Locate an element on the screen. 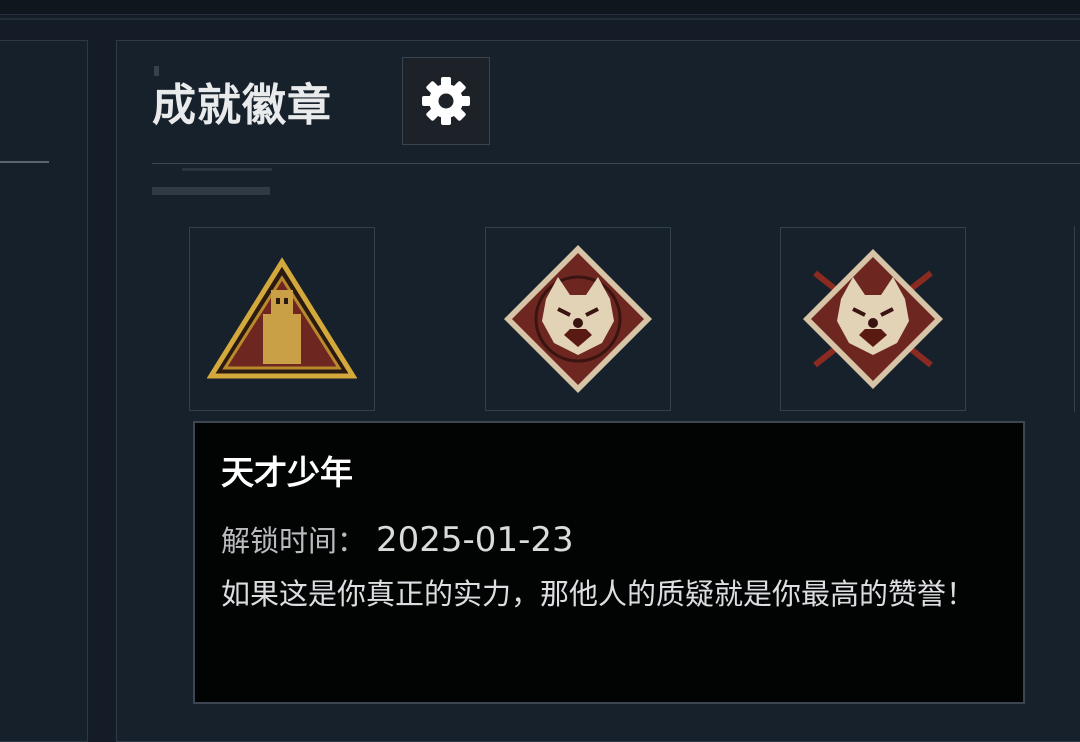  unlock-date: 2025-01-23 is located at coordinates (475, 540).